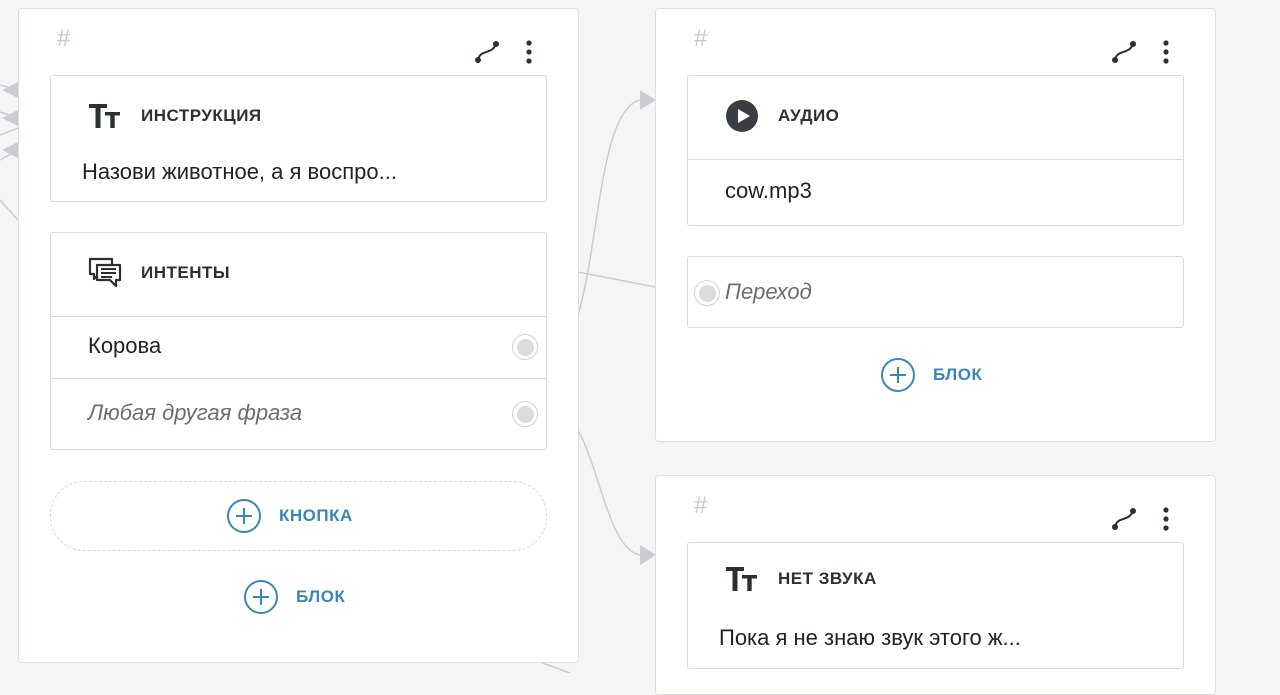 The height and width of the screenshot is (695, 1280). I want to click on add-button-label: КНОПКА, so click(316, 515).